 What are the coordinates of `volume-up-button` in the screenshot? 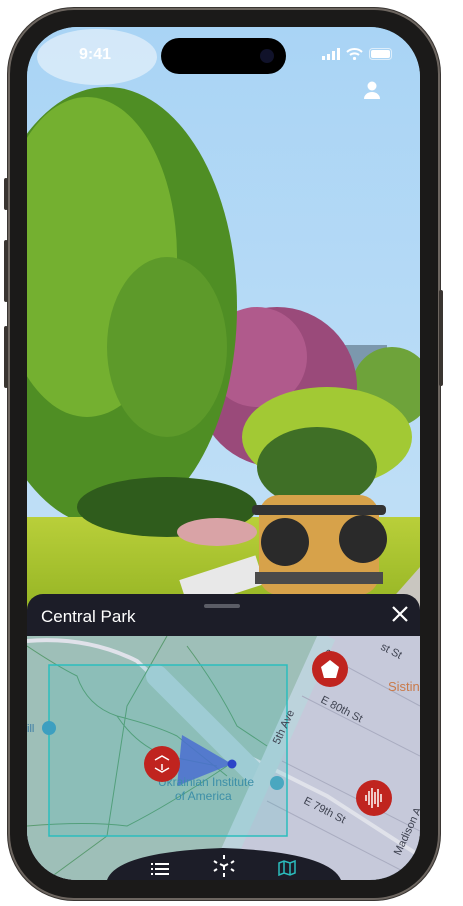 It's located at (6, 271).